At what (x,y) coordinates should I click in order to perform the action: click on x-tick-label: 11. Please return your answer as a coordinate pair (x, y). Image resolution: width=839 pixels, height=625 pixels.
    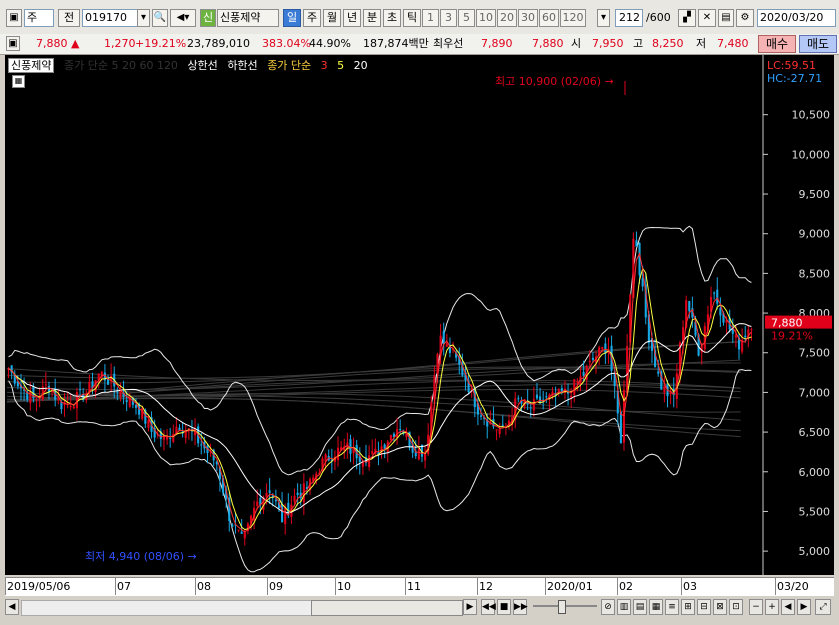
    Looking at the image, I should click on (414, 586).